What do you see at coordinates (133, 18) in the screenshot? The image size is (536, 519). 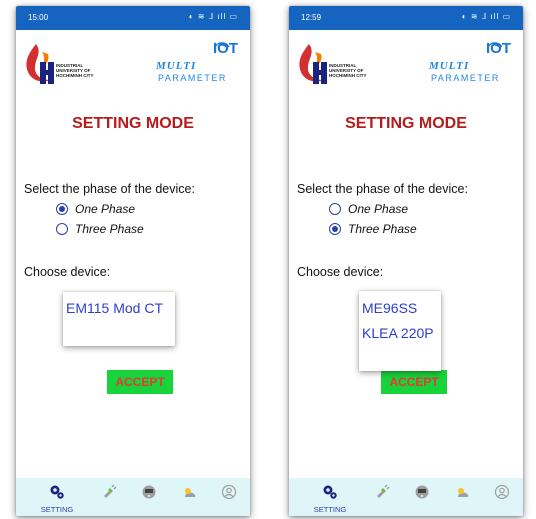 I see `status-bar: 15:00 ◐ ≋ ⅃ ıll ▭` at bounding box center [133, 18].